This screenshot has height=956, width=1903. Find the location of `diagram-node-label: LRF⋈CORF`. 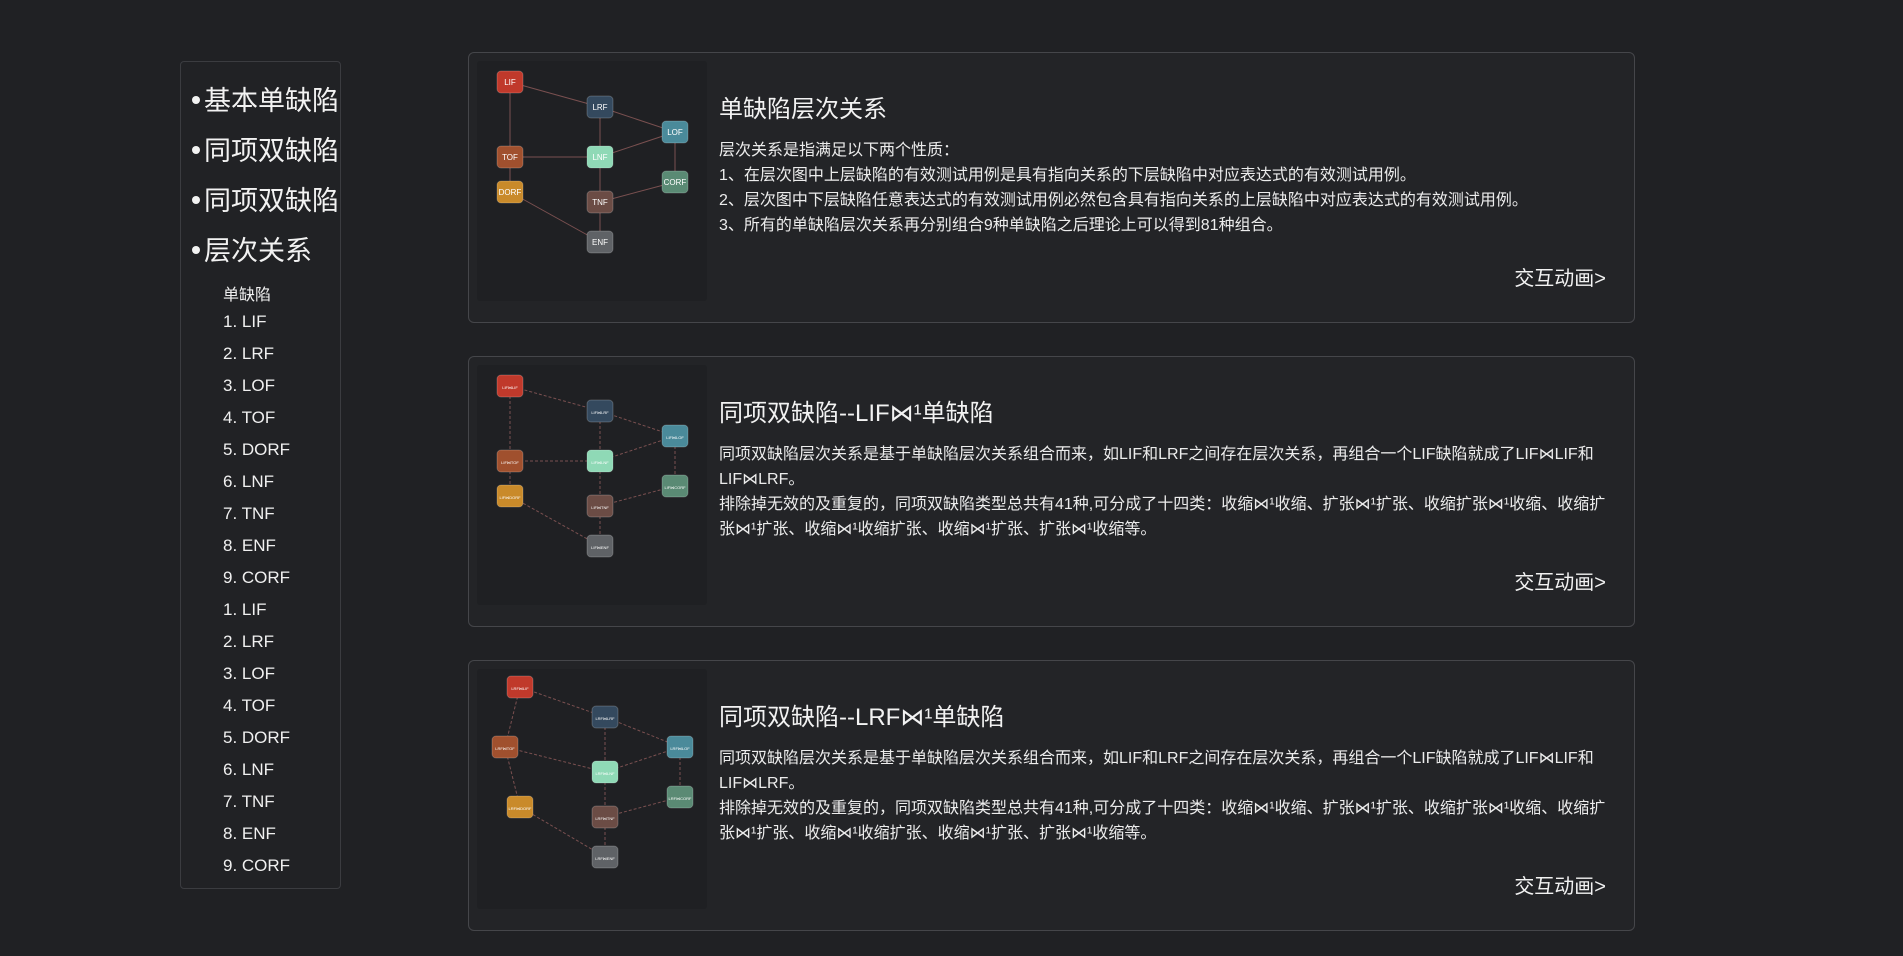

diagram-node-label: LRF⋈CORF is located at coordinates (680, 798).